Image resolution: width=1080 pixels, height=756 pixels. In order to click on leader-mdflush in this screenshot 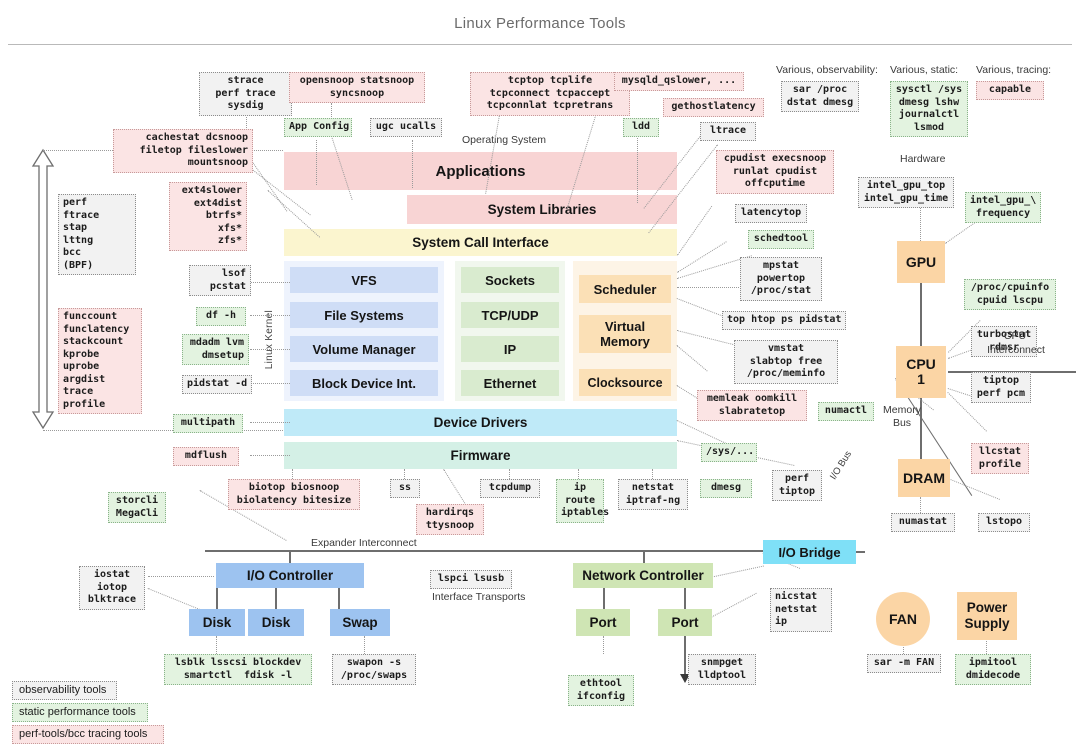, I will do `click(270, 455)`.